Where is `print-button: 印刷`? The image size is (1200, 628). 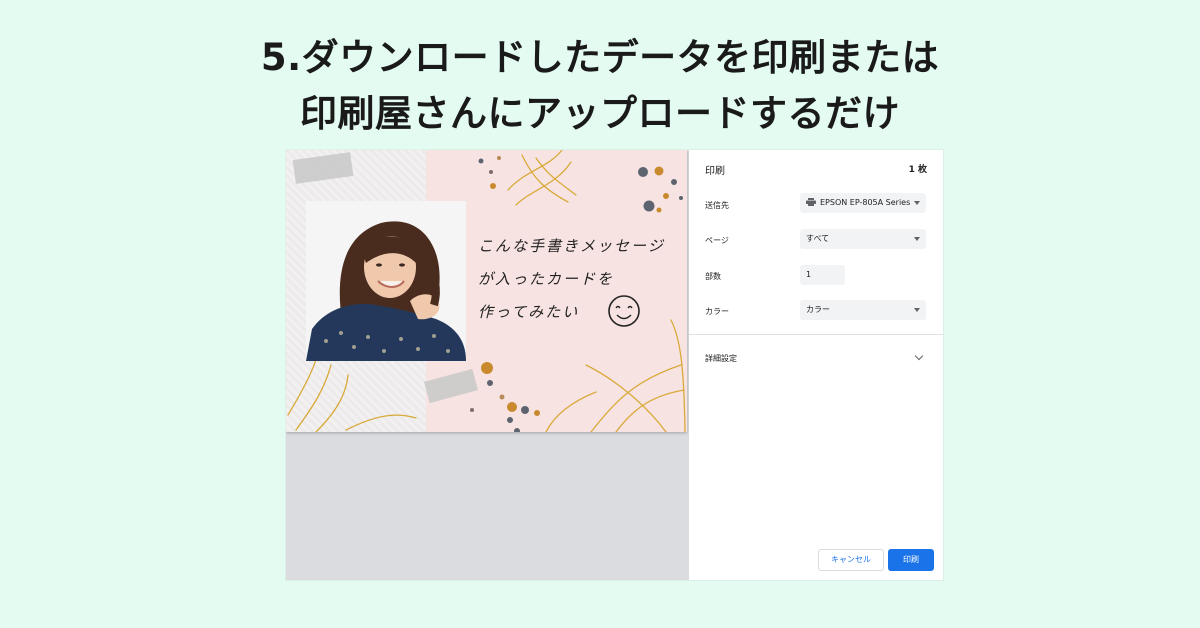
print-button: 印刷 is located at coordinates (911, 560).